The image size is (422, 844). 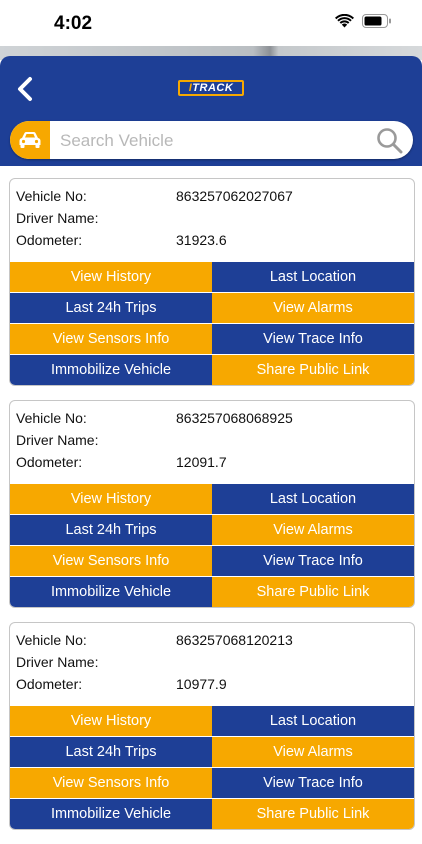 What do you see at coordinates (201, 684) in the screenshot?
I see `odometer-value: 10977.9` at bounding box center [201, 684].